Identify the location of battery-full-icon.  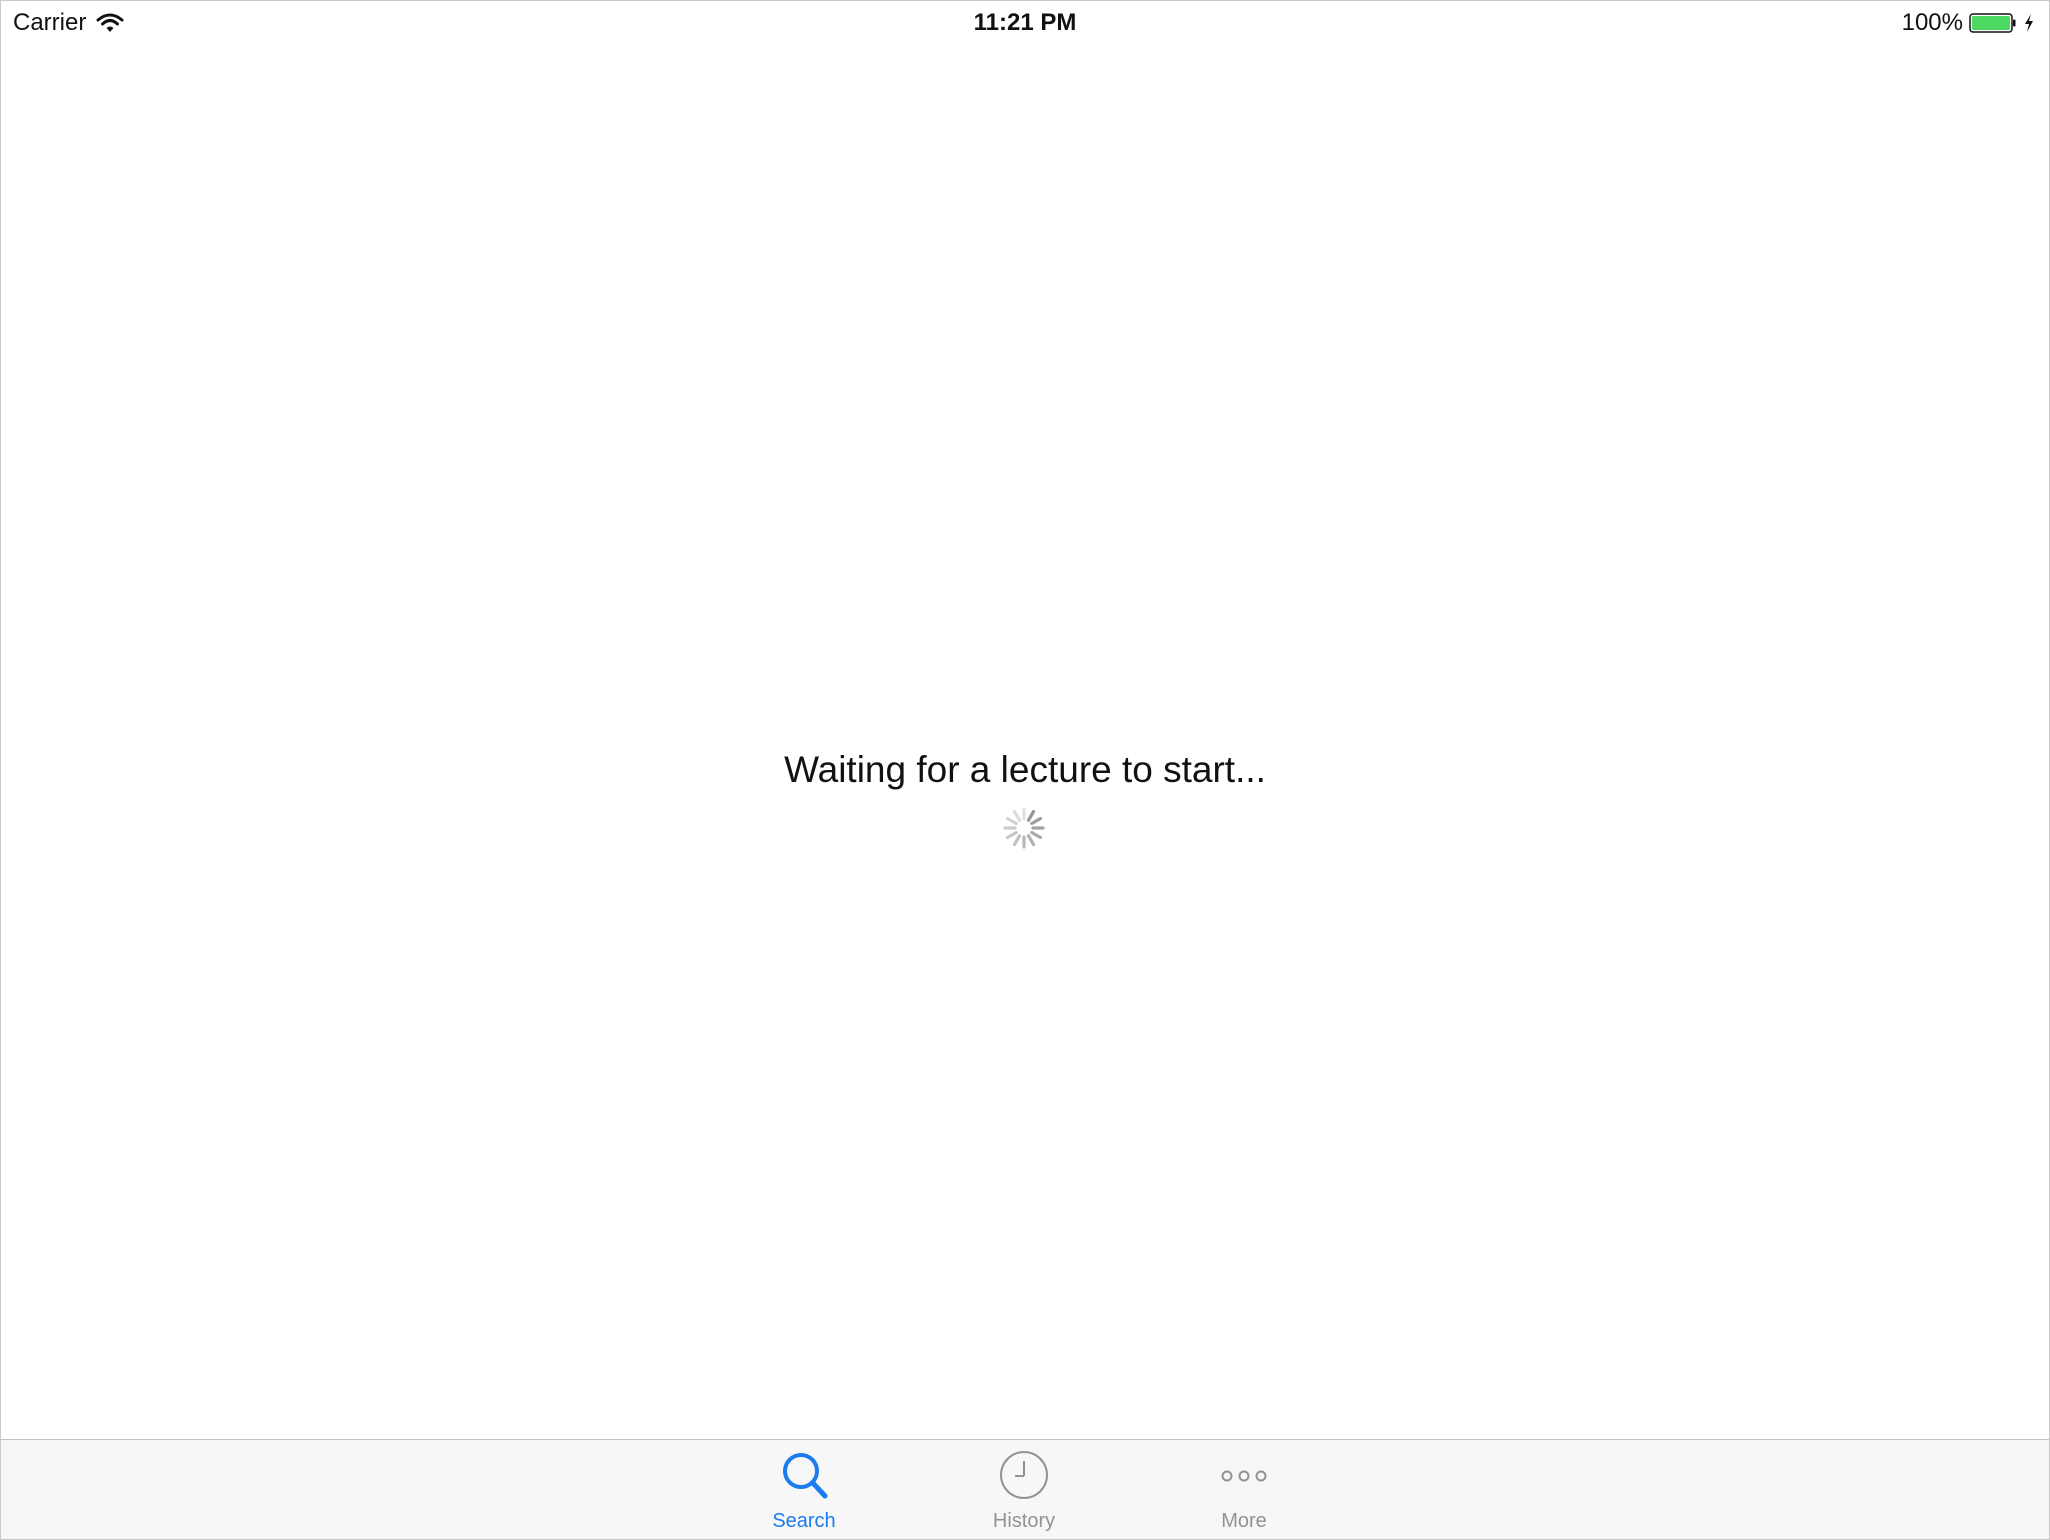
(1993, 23).